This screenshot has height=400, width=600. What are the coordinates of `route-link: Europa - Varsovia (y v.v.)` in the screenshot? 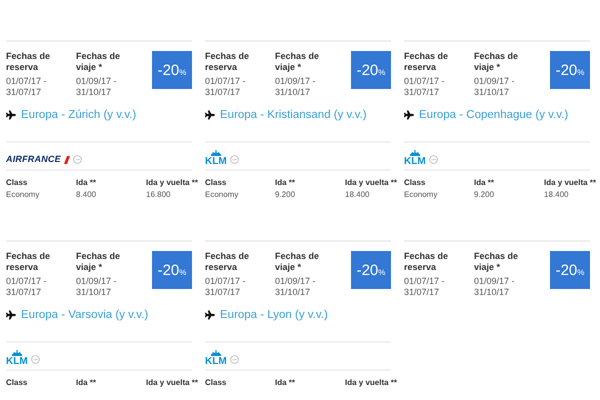 It's located at (84, 315).